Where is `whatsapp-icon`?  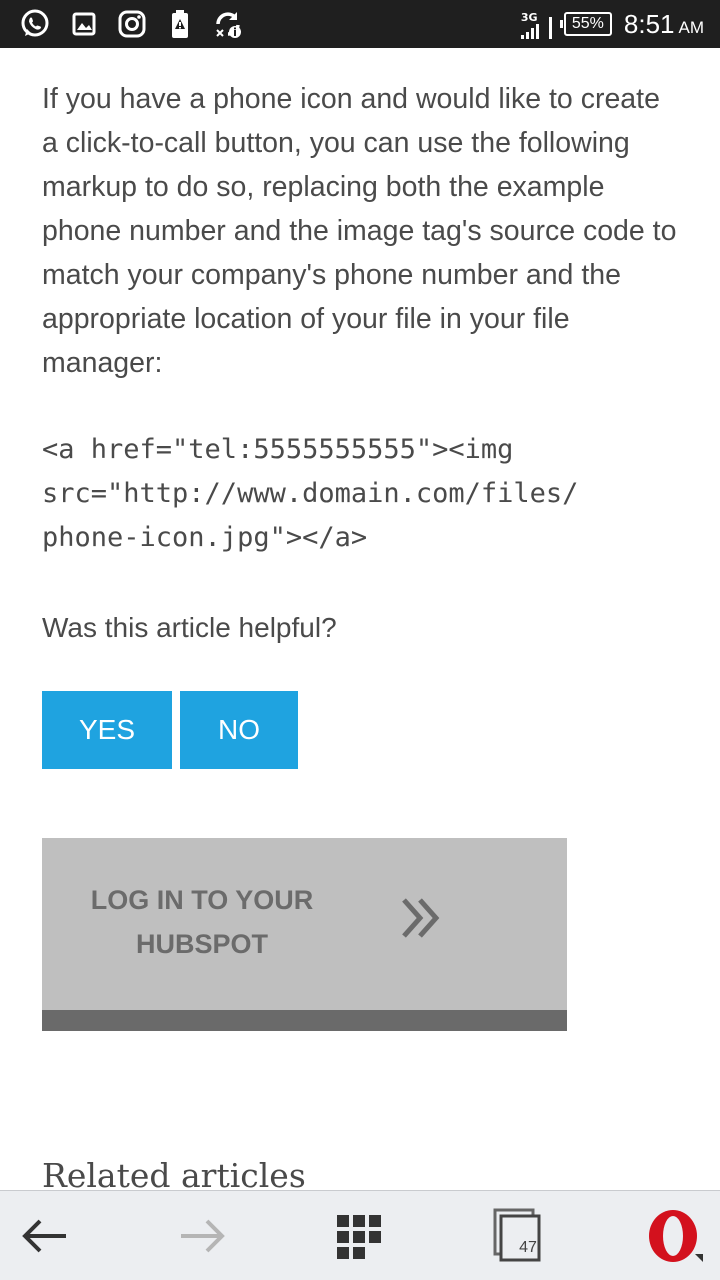
whatsapp-icon is located at coordinates (35, 24).